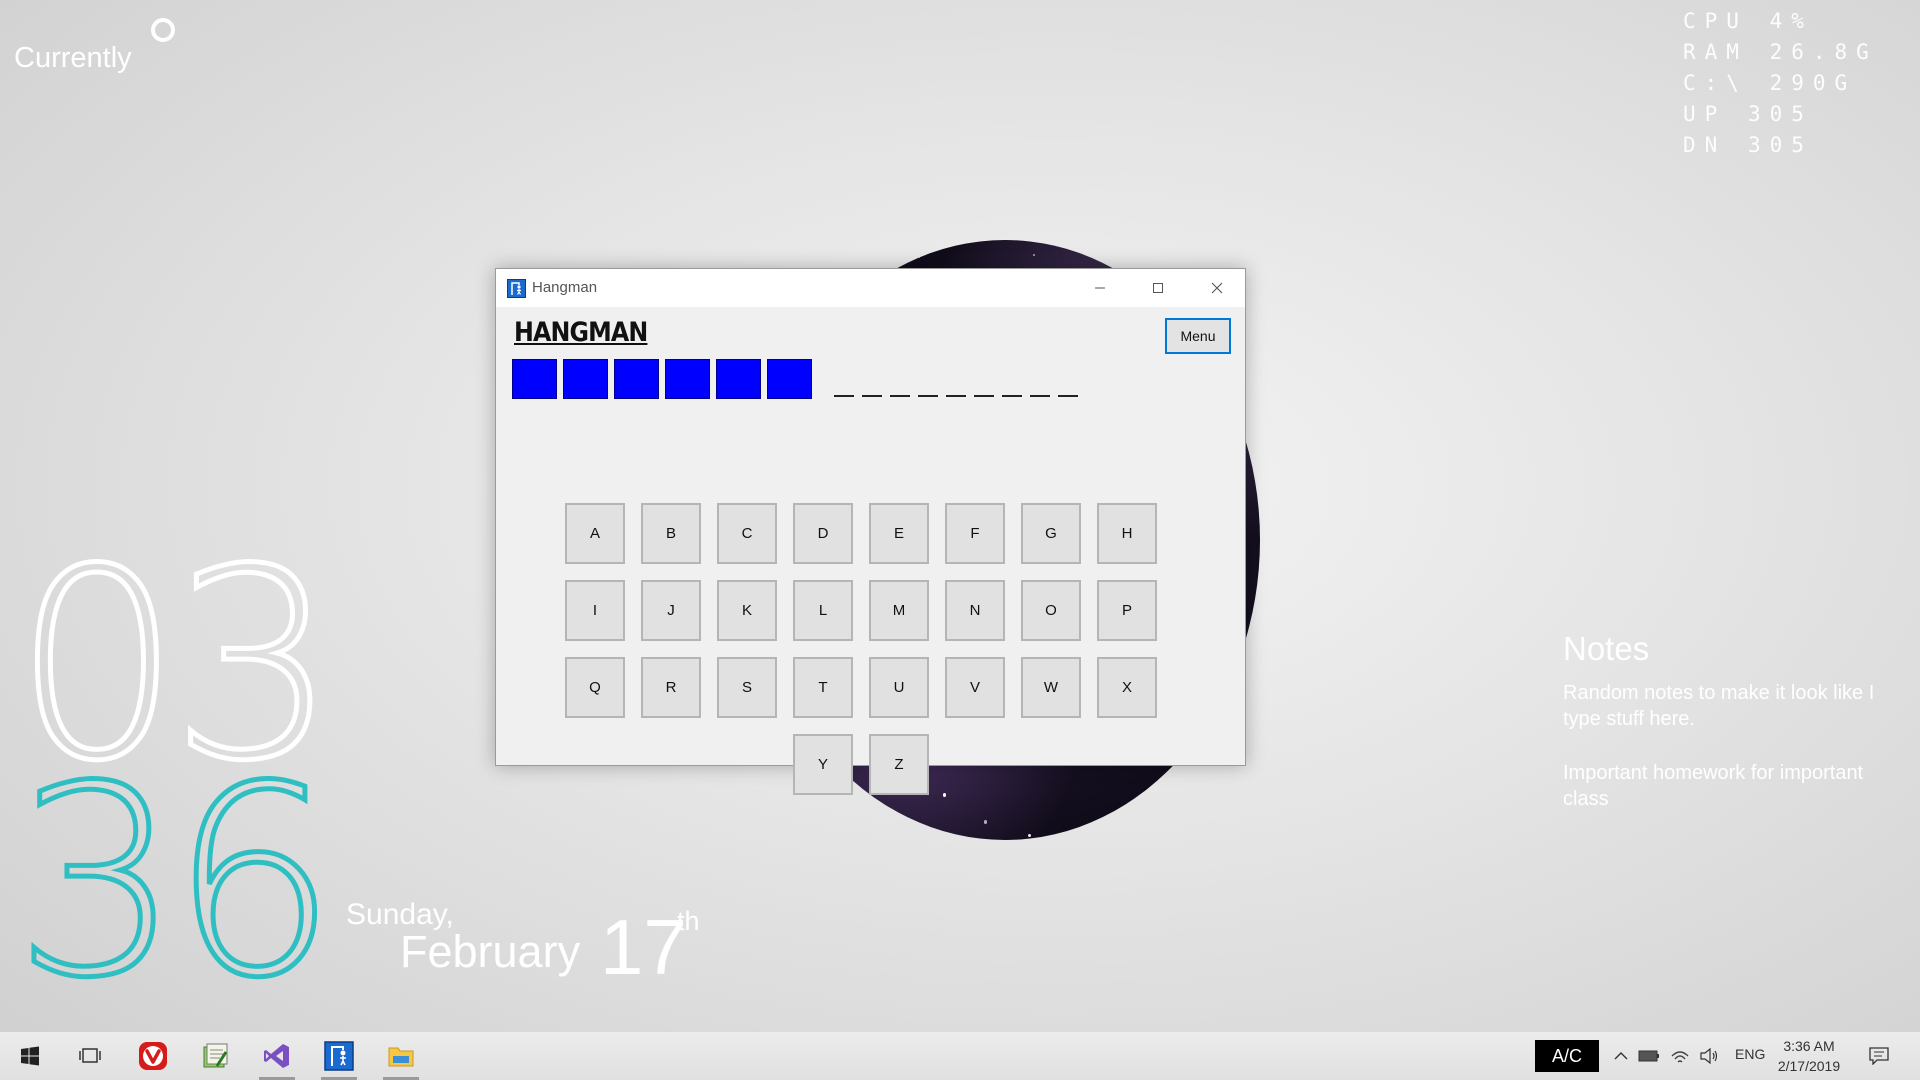  What do you see at coordinates (899, 687) in the screenshot?
I see `letter-button-u: U` at bounding box center [899, 687].